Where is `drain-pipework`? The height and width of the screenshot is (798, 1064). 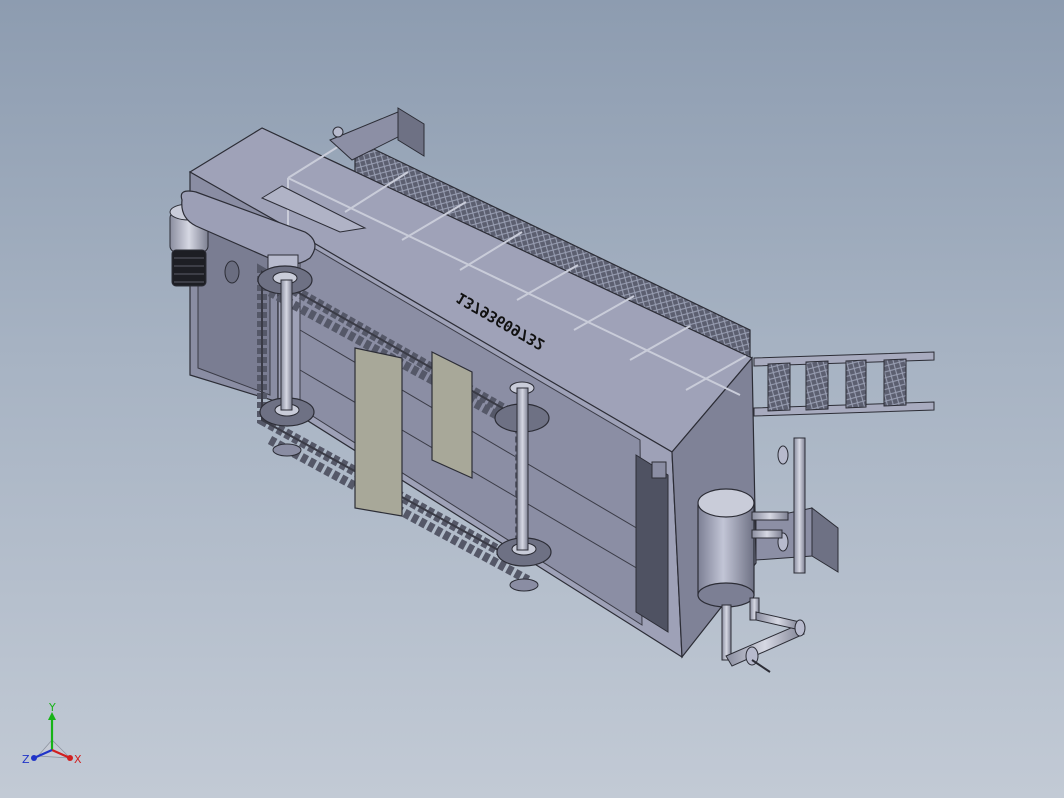
drain-pipework is located at coordinates (765, 642).